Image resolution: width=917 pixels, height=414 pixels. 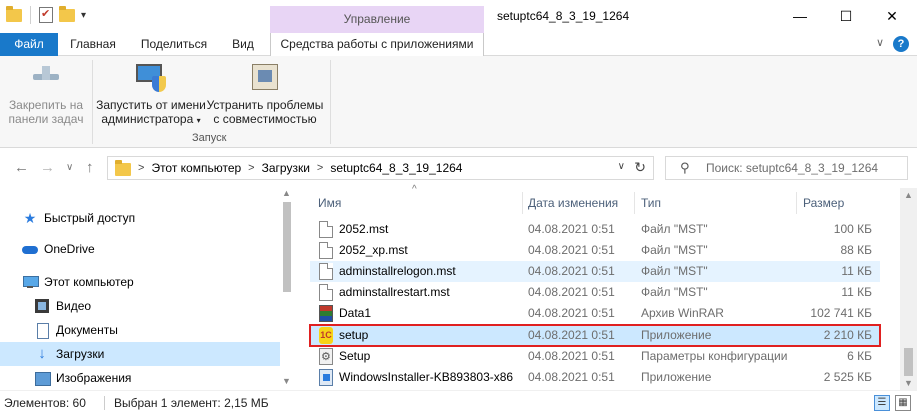 What do you see at coordinates (364, 229) in the screenshot?
I see `file-name: 2052.mst` at bounding box center [364, 229].